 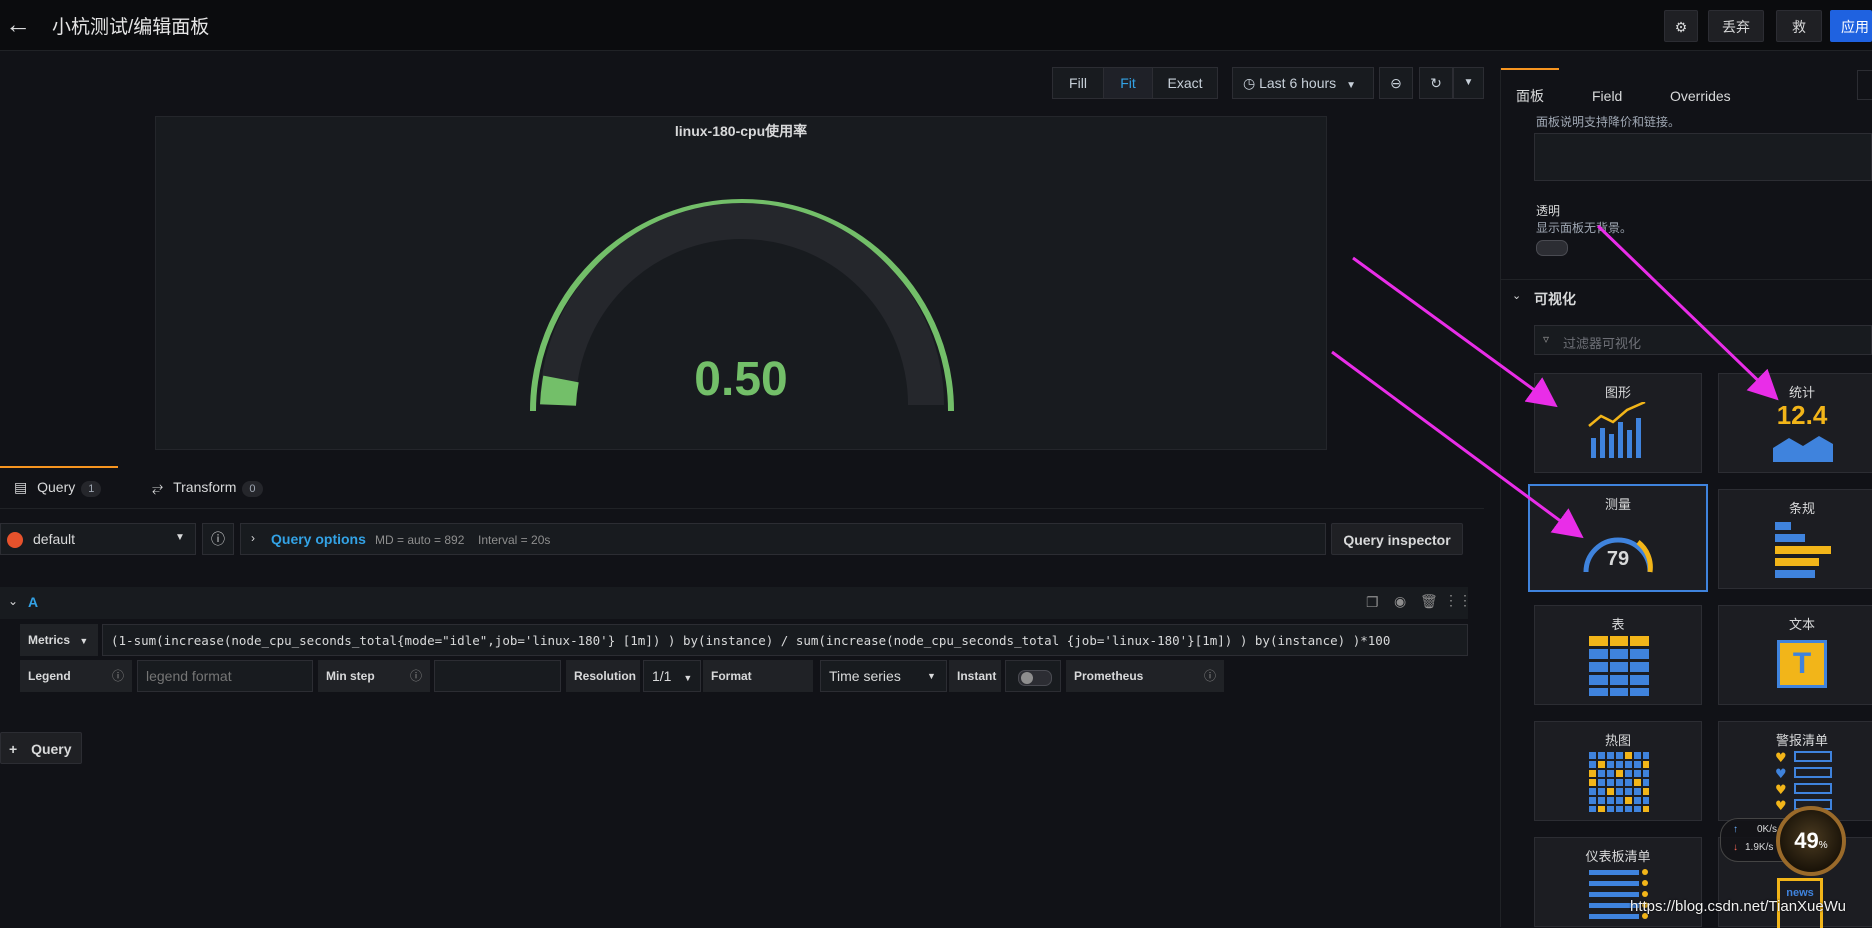 I want to click on resolution-select: 1/1 ▼, so click(x=672, y=676).